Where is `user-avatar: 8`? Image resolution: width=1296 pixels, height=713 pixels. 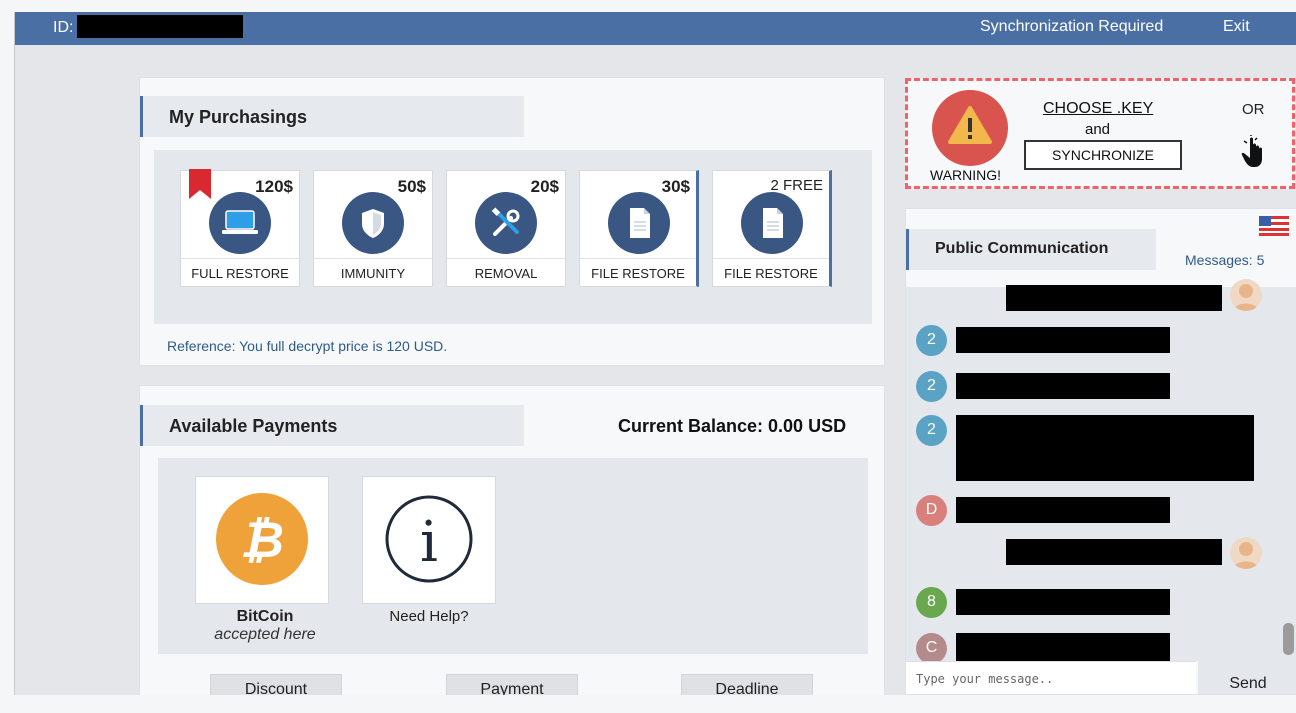
user-avatar: 8 is located at coordinates (931, 602).